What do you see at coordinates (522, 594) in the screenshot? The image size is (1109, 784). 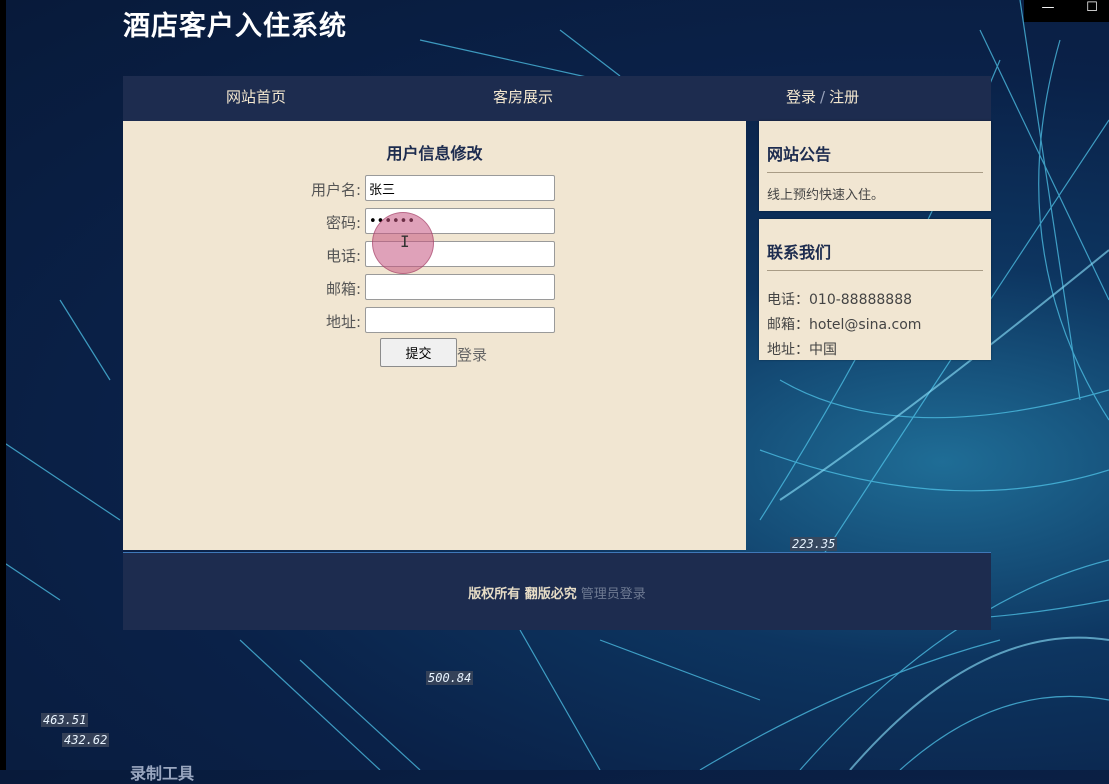 I see `copyright-text: 版权所有 翻版必究` at bounding box center [522, 594].